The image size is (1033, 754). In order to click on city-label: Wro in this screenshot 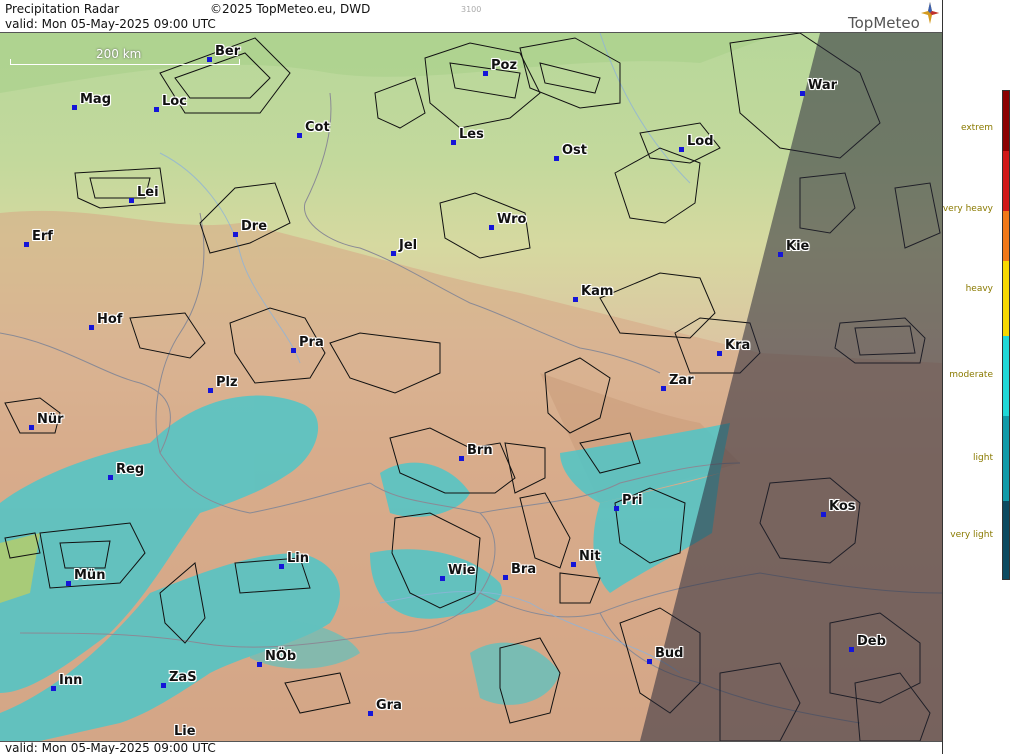, I will do `click(512, 219)`.